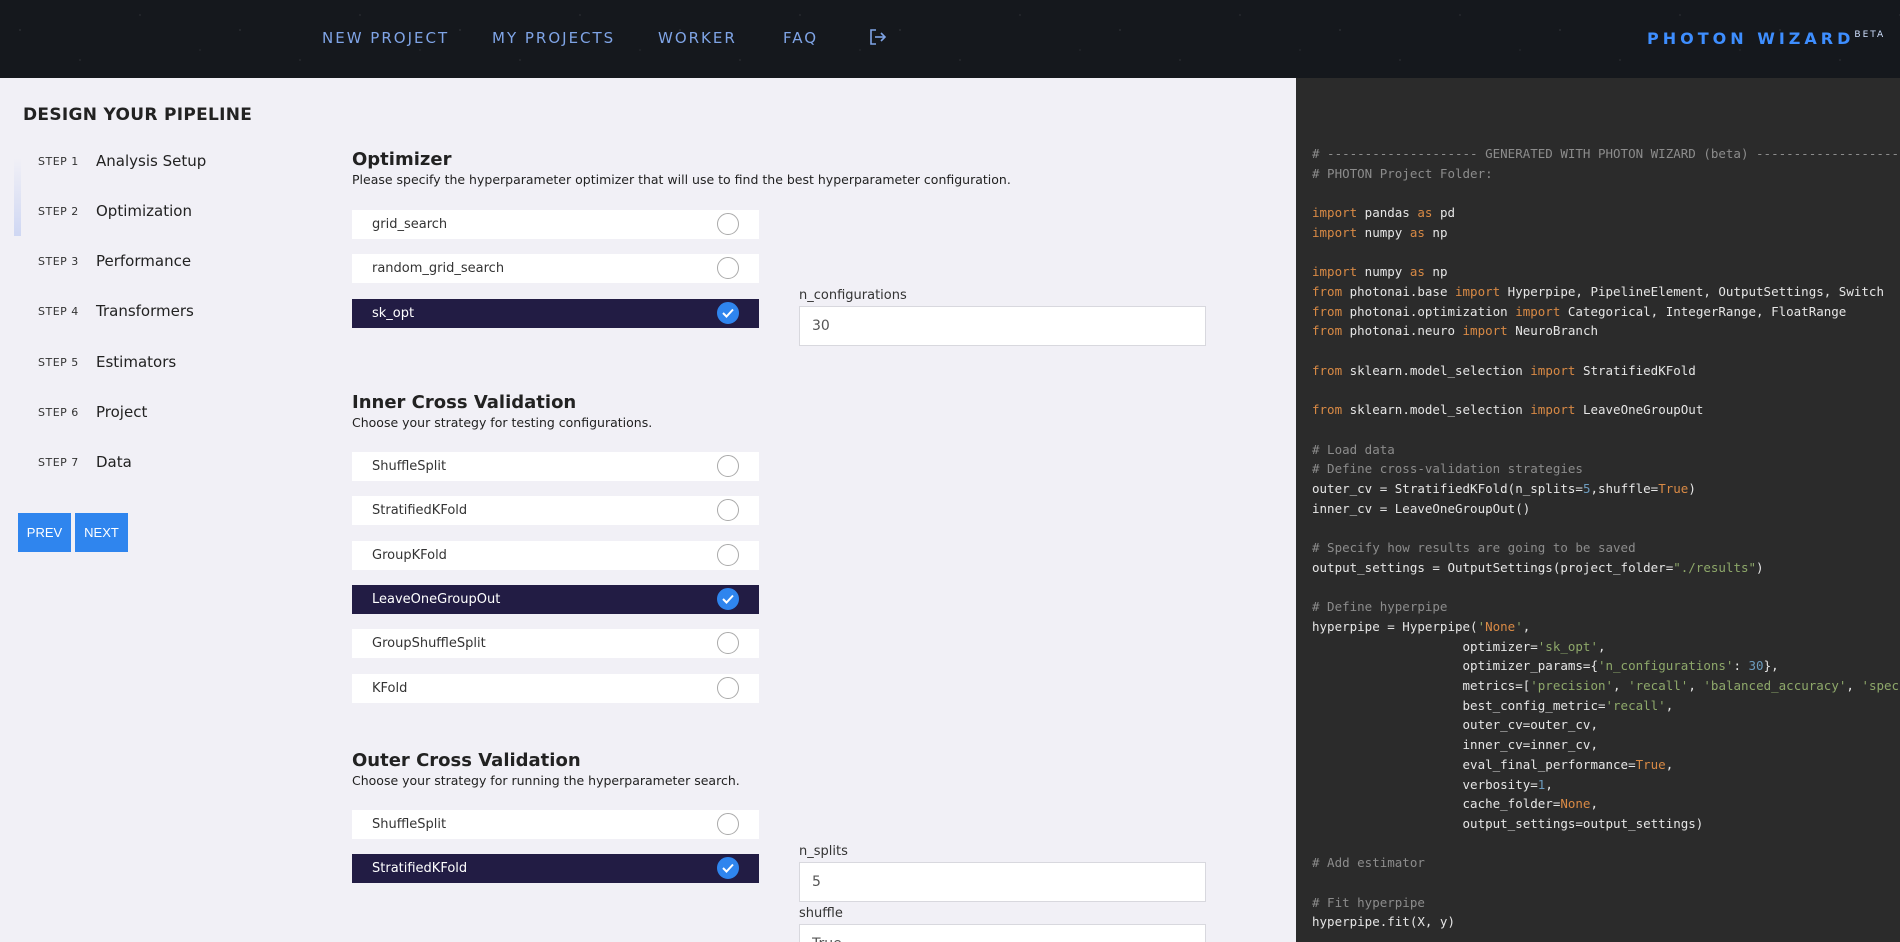 This screenshot has height=942, width=1900. Describe the element at coordinates (553, 38) in the screenshot. I see `nav-my-projects: MY PROJECTS` at that location.